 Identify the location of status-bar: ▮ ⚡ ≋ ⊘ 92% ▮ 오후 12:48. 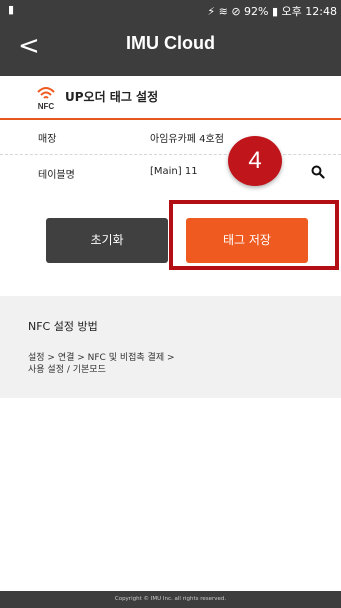
(170, 10).